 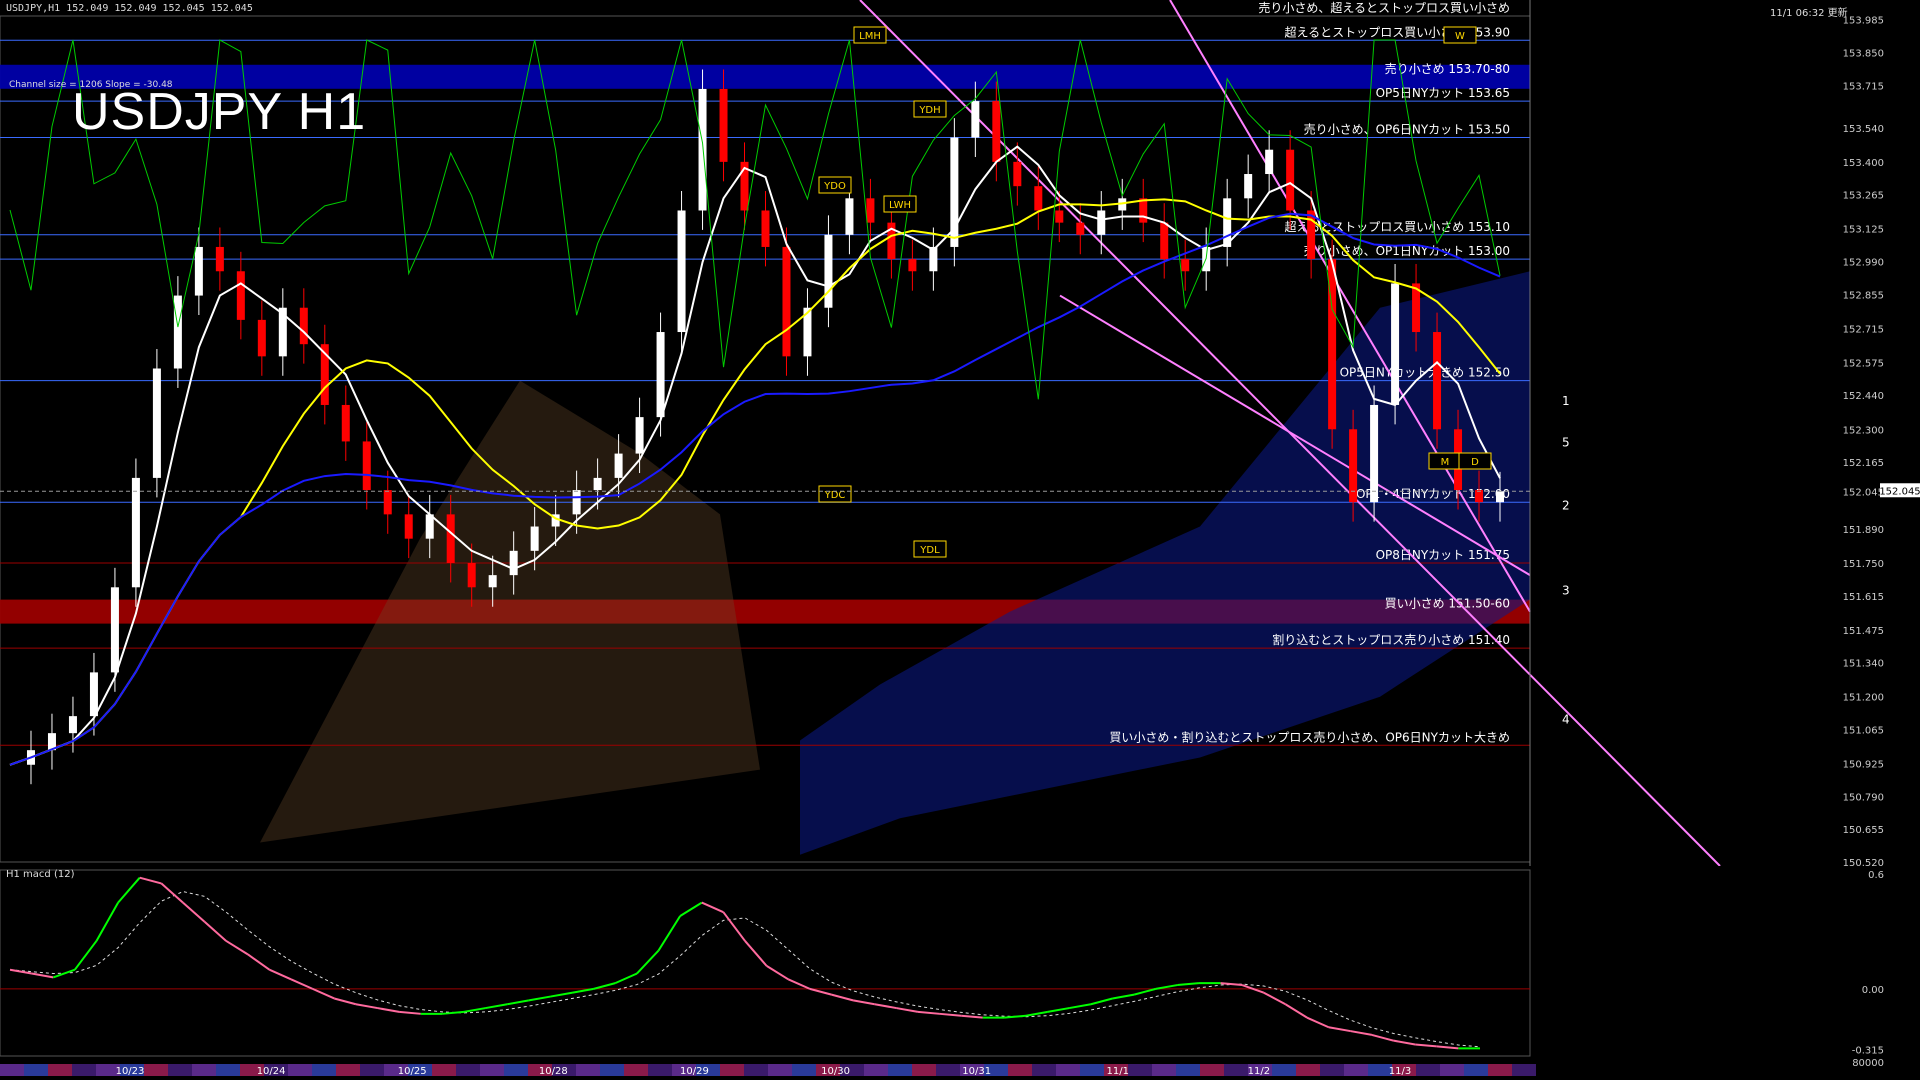 What do you see at coordinates (1400, 1071) in the screenshot?
I see `date-label: 11/3` at bounding box center [1400, 1071].